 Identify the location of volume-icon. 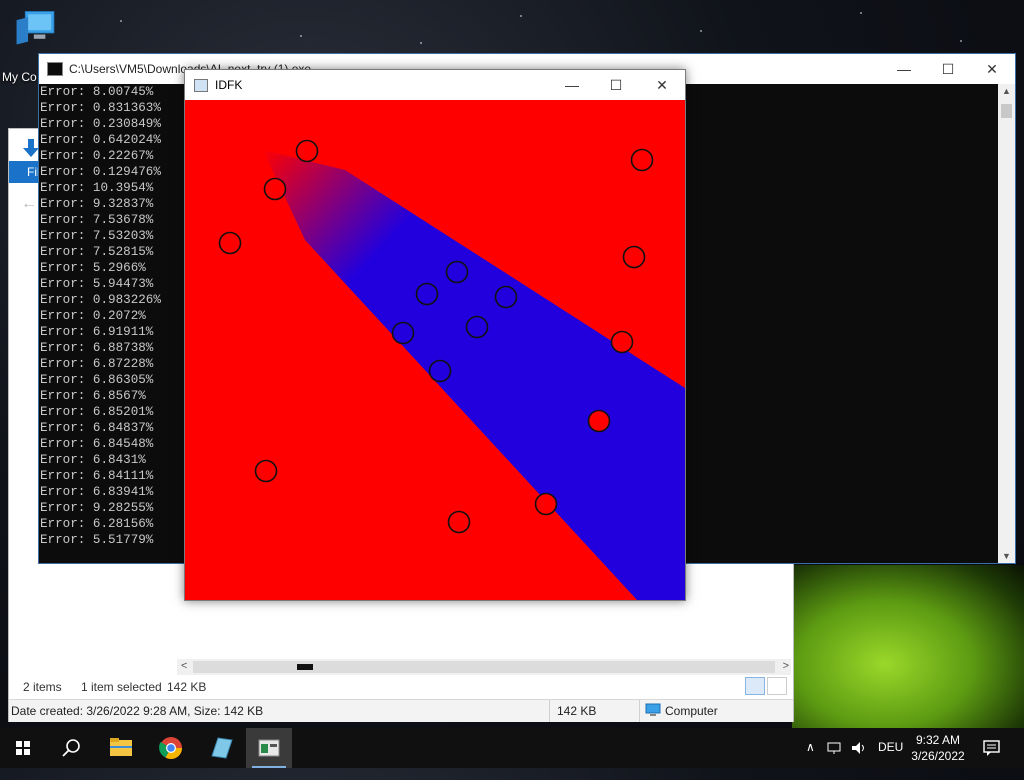
(859, 748).